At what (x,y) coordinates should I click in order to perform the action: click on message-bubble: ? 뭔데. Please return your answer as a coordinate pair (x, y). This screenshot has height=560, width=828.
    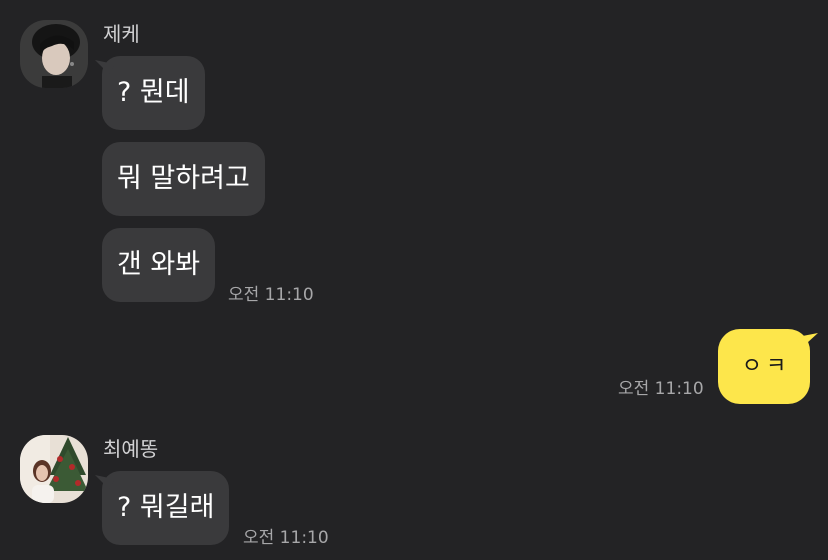
    Looking at the image, I should click on (153, 93).